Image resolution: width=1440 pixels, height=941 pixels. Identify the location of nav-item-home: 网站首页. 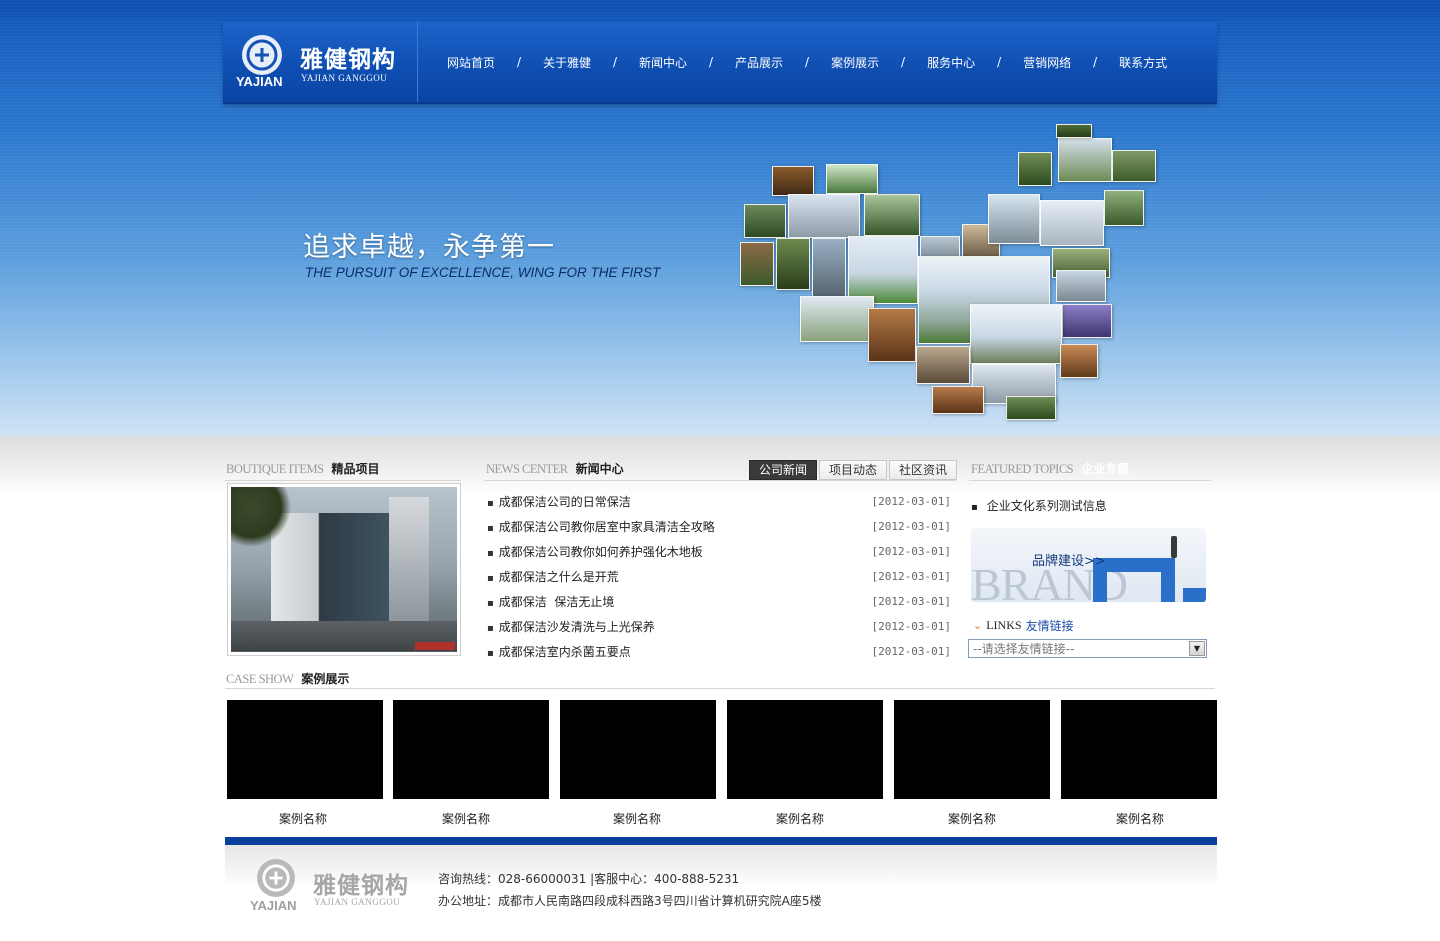
(471, 62).